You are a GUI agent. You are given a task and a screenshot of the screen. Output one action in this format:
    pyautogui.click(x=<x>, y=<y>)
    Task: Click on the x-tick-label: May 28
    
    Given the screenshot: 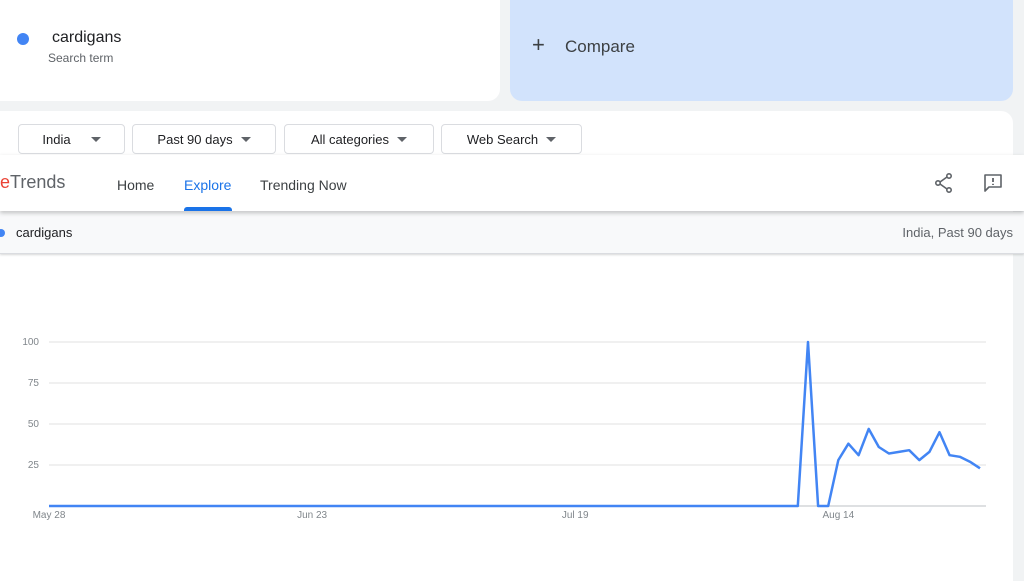 What is the action you would take?
    pyautogui.click(x=49, y=515)
    